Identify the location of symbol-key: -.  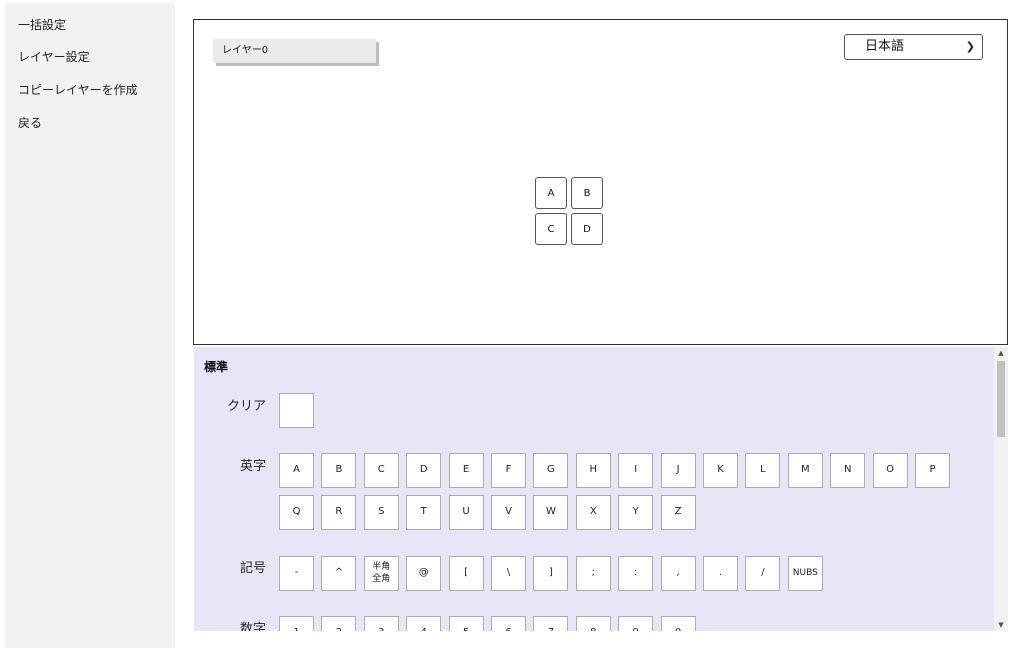
(296, 573).